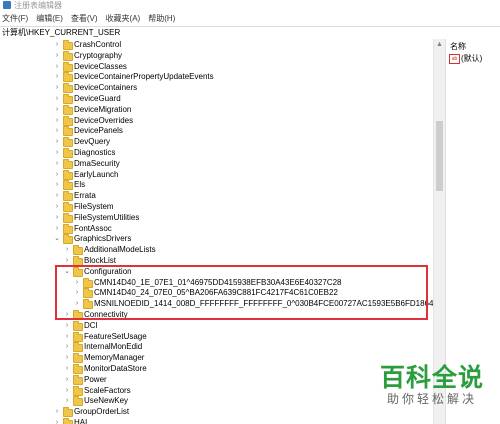 Image resolution: width=500 pixels, height=424 pixels. Describe the element at coordinates (216, 347) in the screenshot. I see `tree-item: › InternalMonEdid` at that location.